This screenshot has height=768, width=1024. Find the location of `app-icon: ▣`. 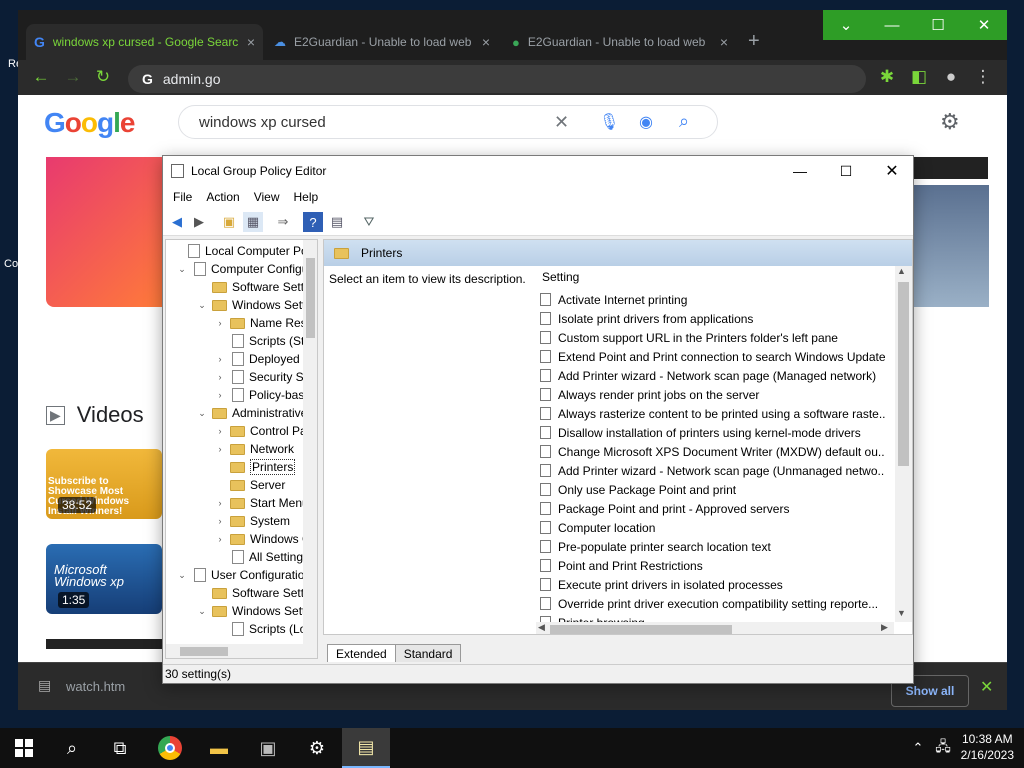

app-icon: ▣ is located at coordinates (268, 748).